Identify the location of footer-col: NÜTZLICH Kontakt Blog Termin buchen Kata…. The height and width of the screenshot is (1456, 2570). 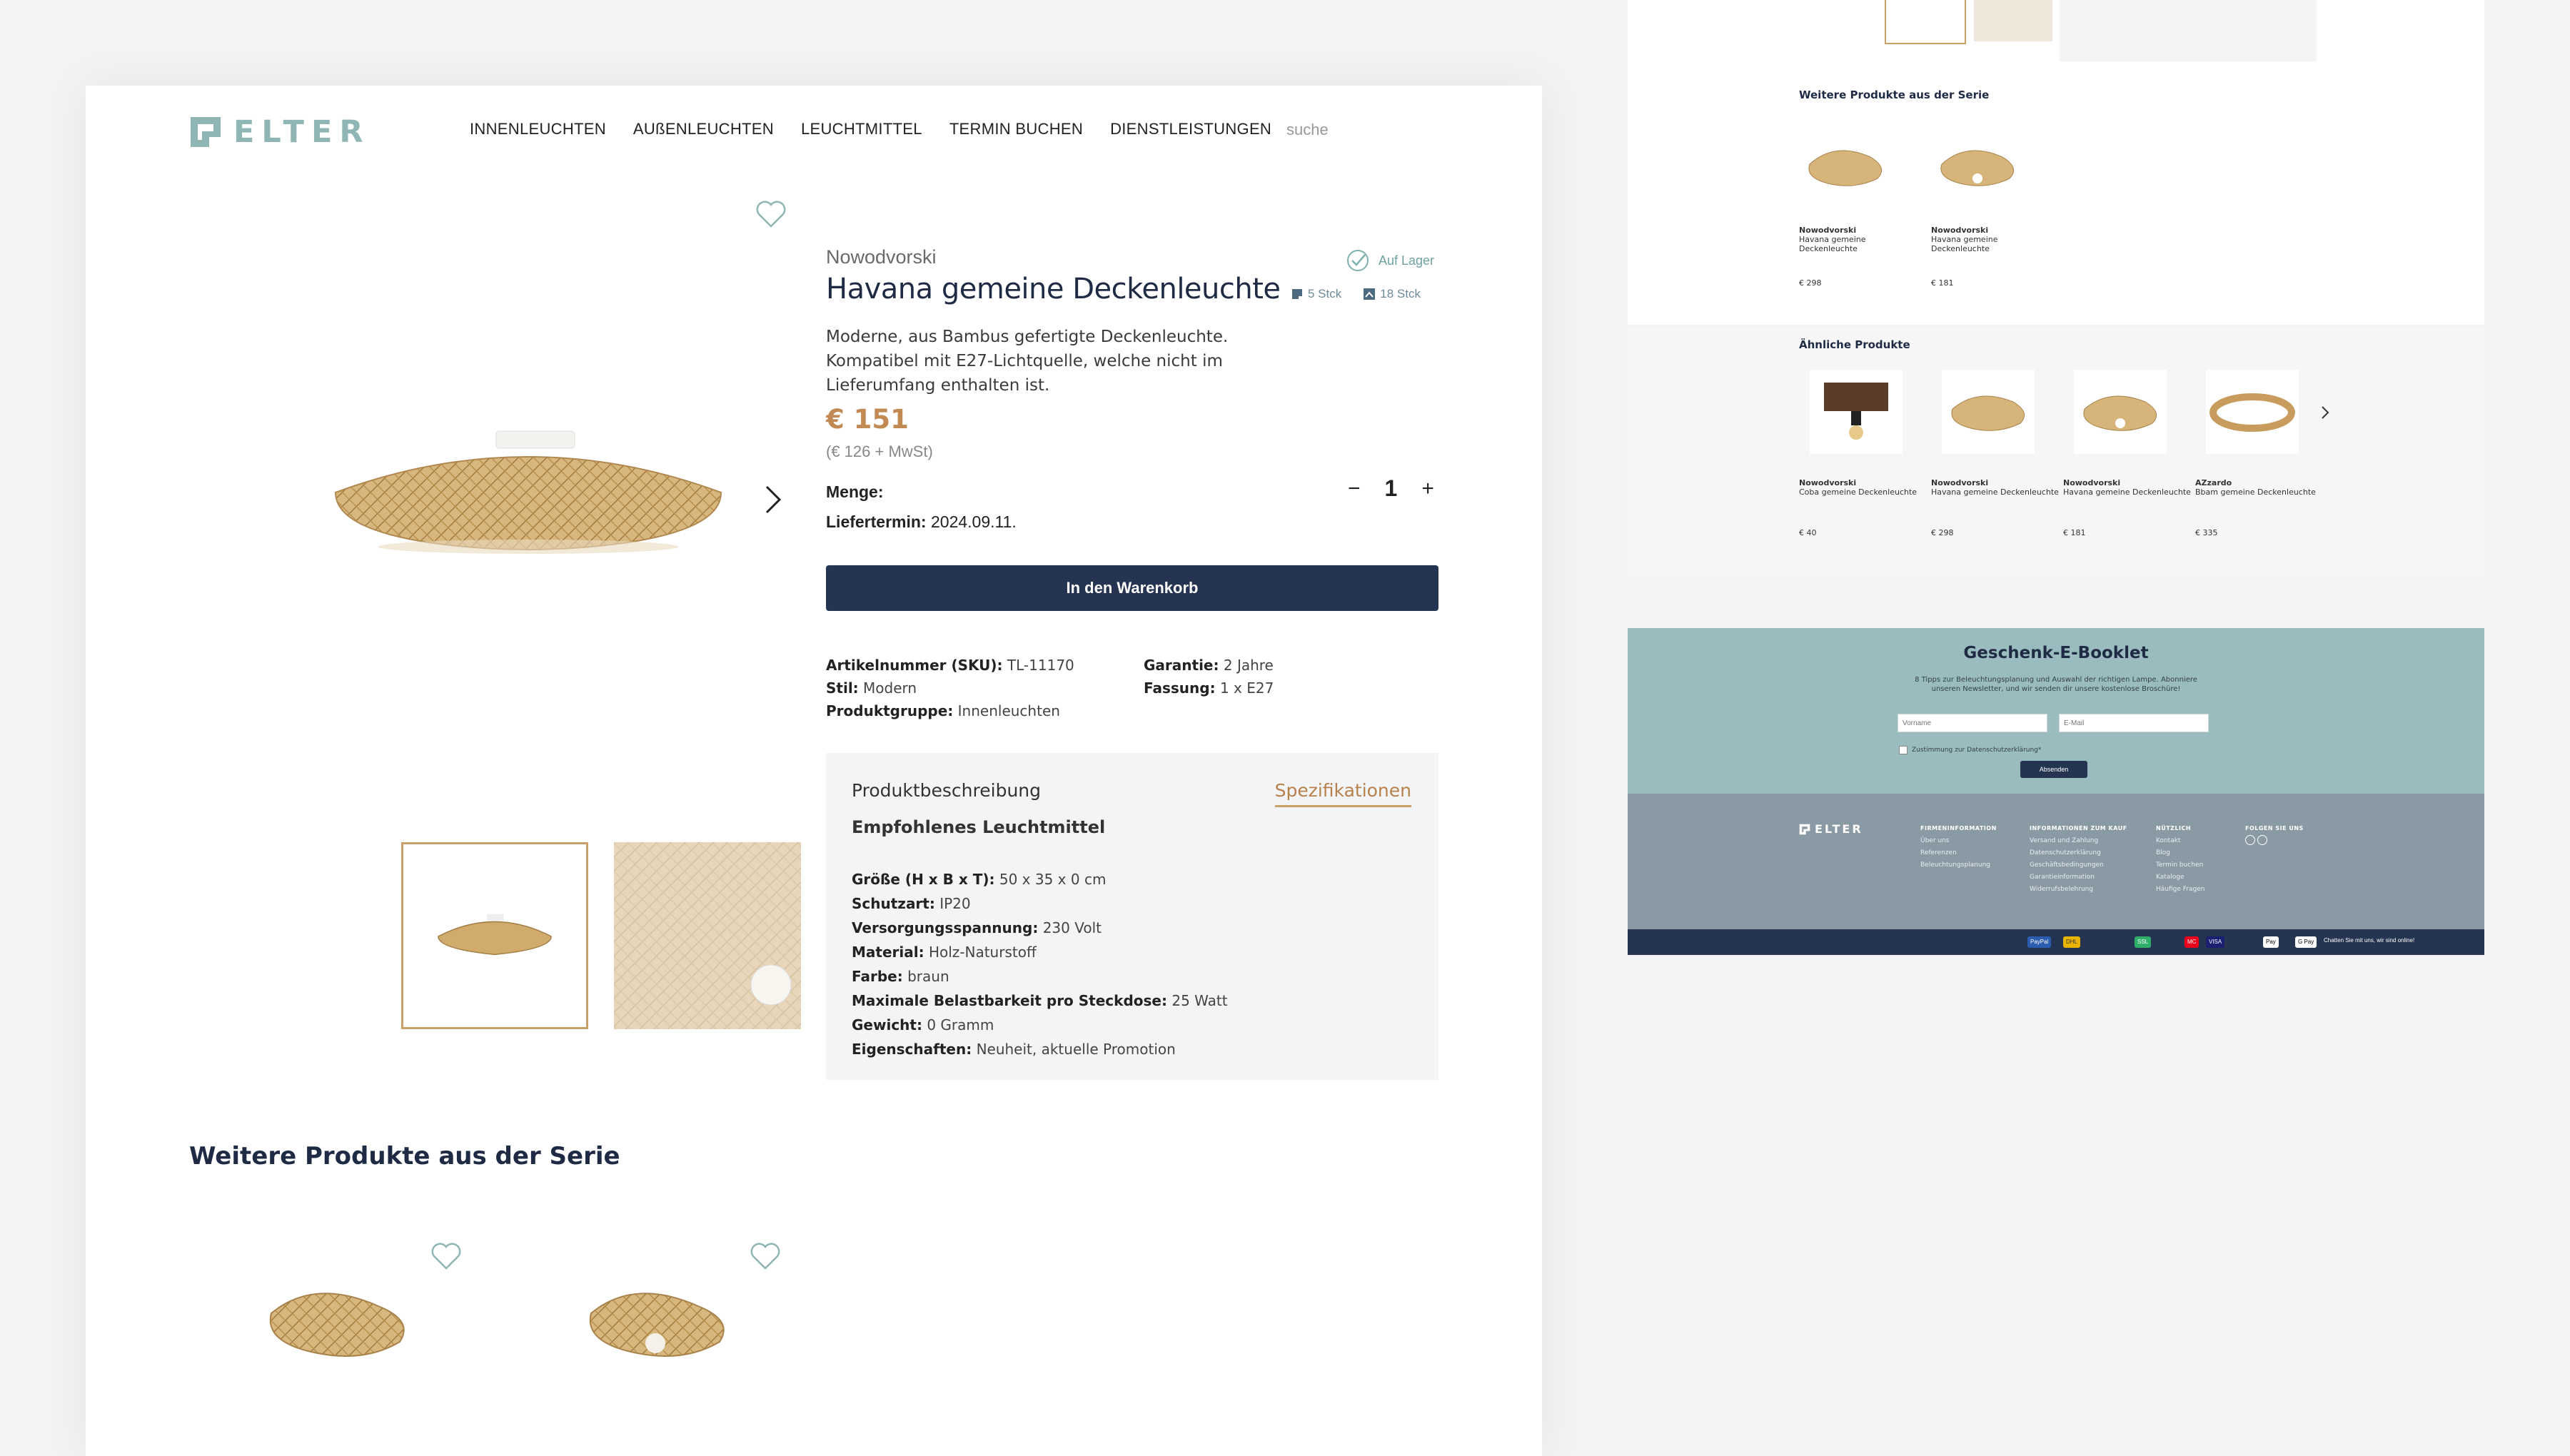
(2180, 859).